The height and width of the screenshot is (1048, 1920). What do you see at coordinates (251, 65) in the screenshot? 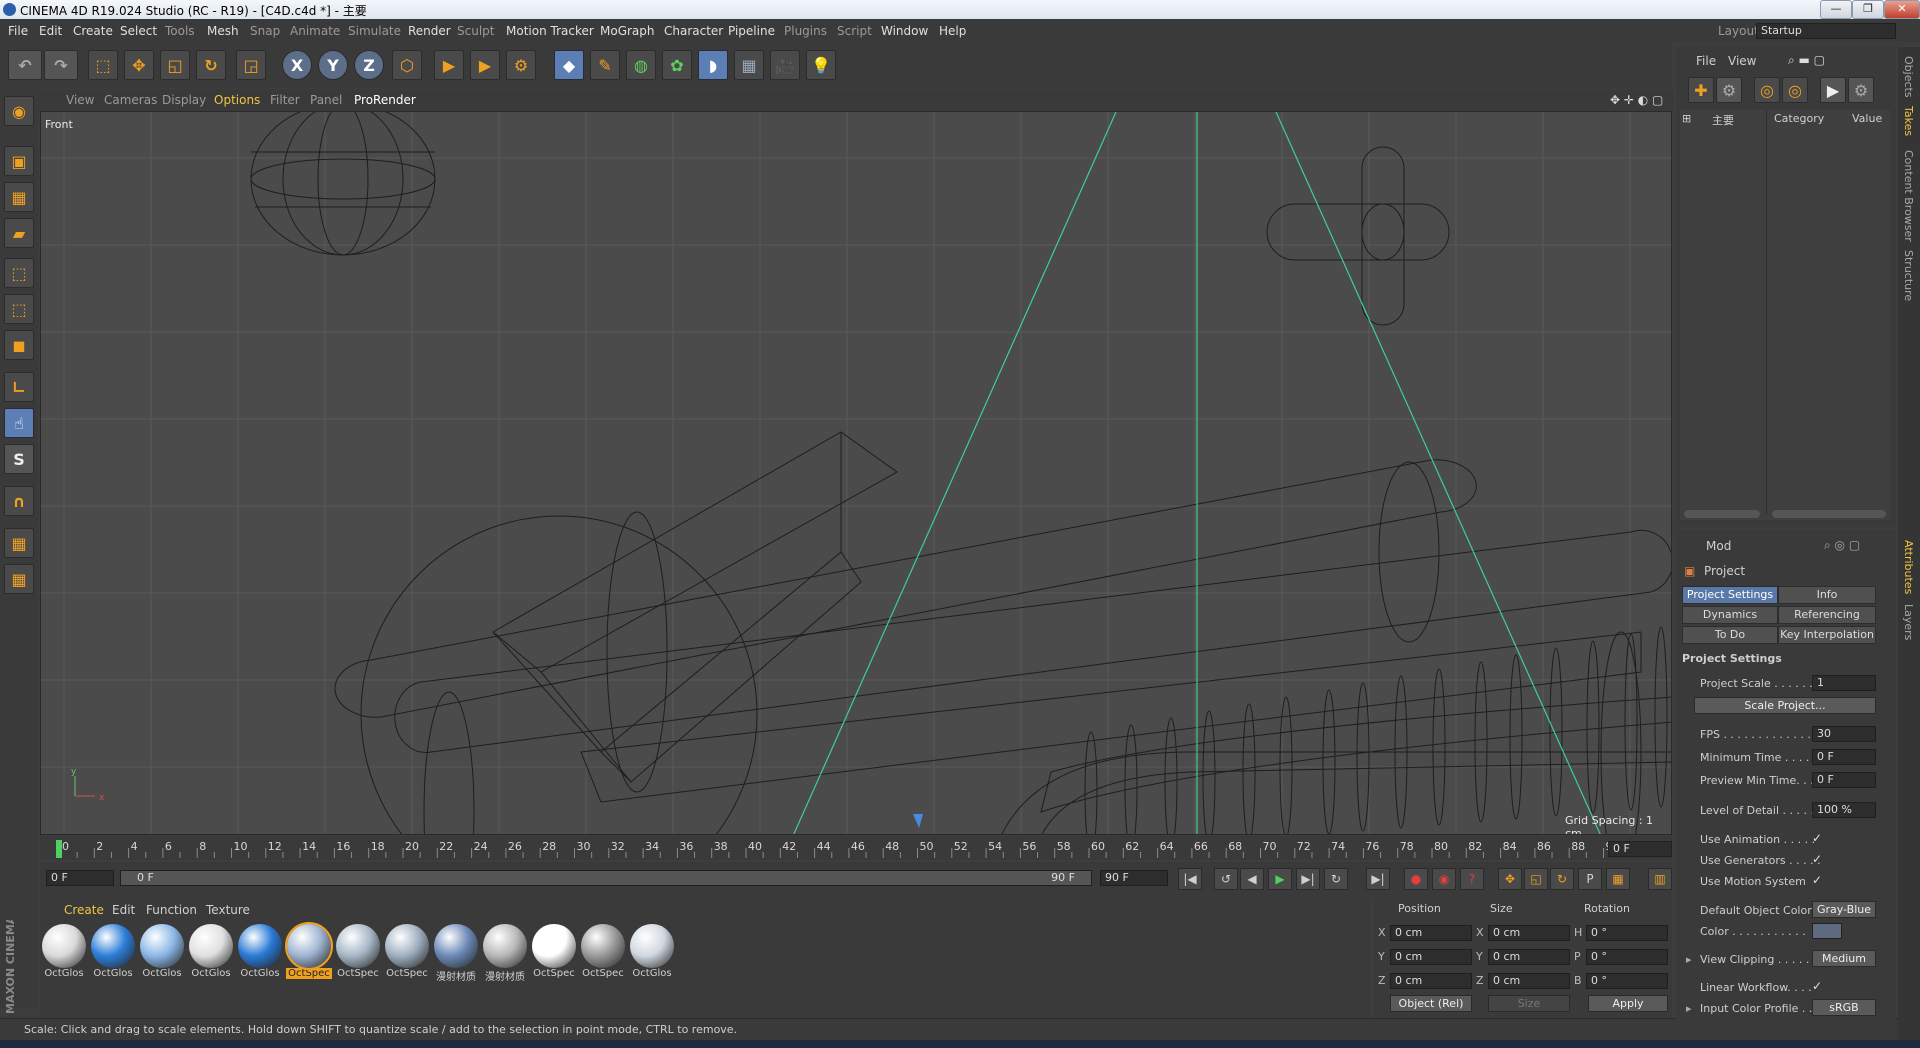
I see `recent-tool-icon: ◲` at bounding box center [251, 65].